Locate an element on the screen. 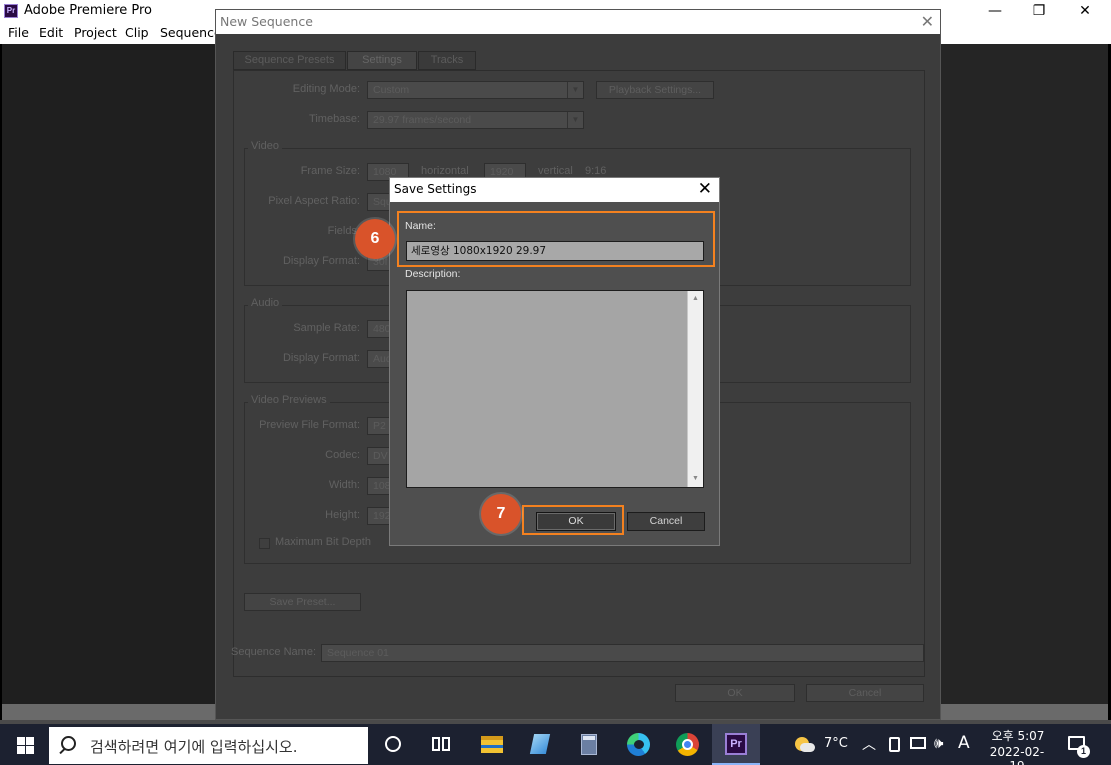 The image size is (1111, 765). close-button: ✕ is located at coordinates (1085, 11).